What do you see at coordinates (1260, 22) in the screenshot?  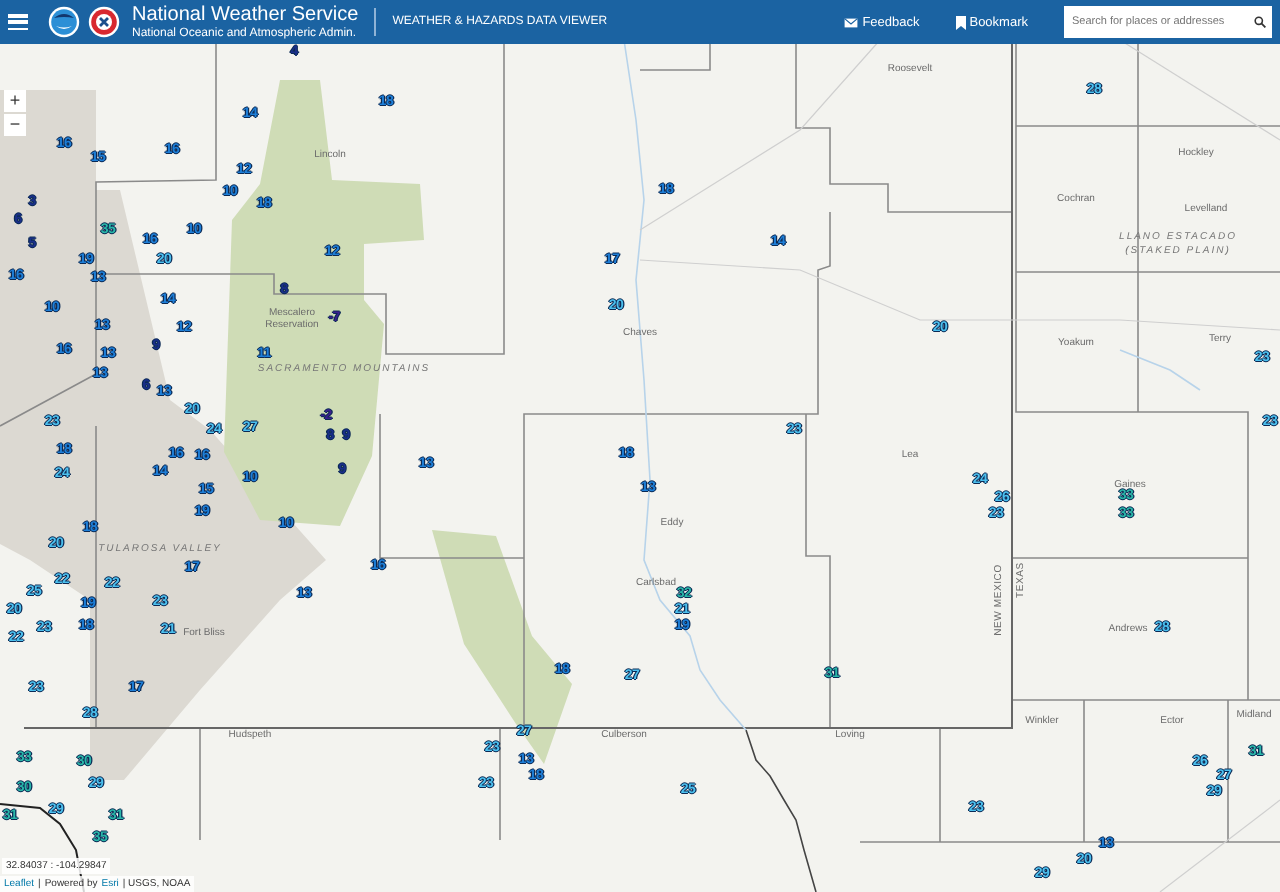 I see `search-icon` at bounding box center [1260, 22].